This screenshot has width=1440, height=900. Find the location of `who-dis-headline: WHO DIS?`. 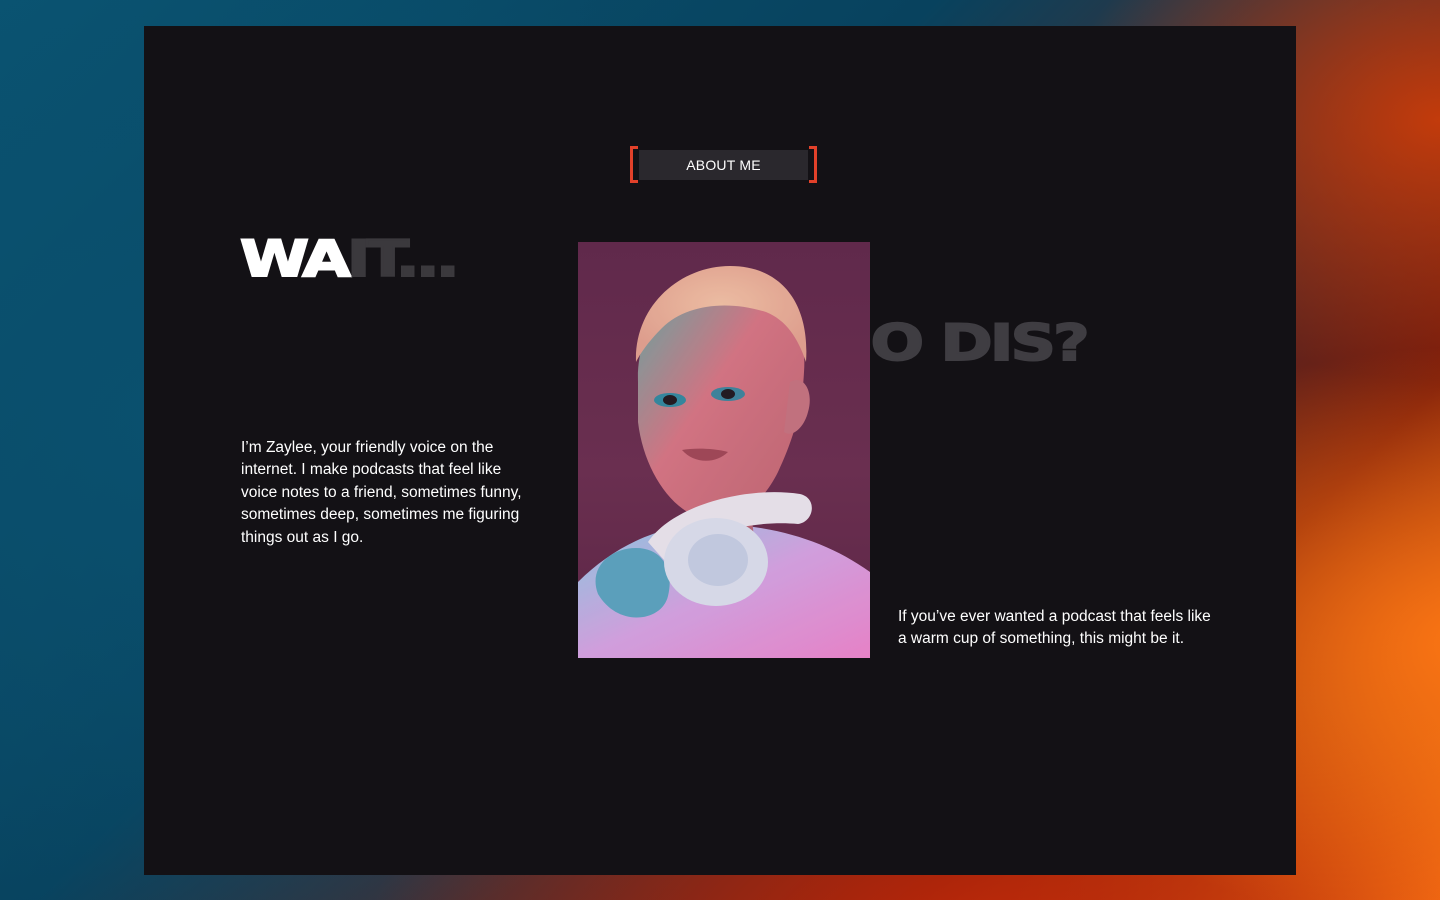

who-dis-headline: WHO DIS? is located at coordinates (1030, 343).